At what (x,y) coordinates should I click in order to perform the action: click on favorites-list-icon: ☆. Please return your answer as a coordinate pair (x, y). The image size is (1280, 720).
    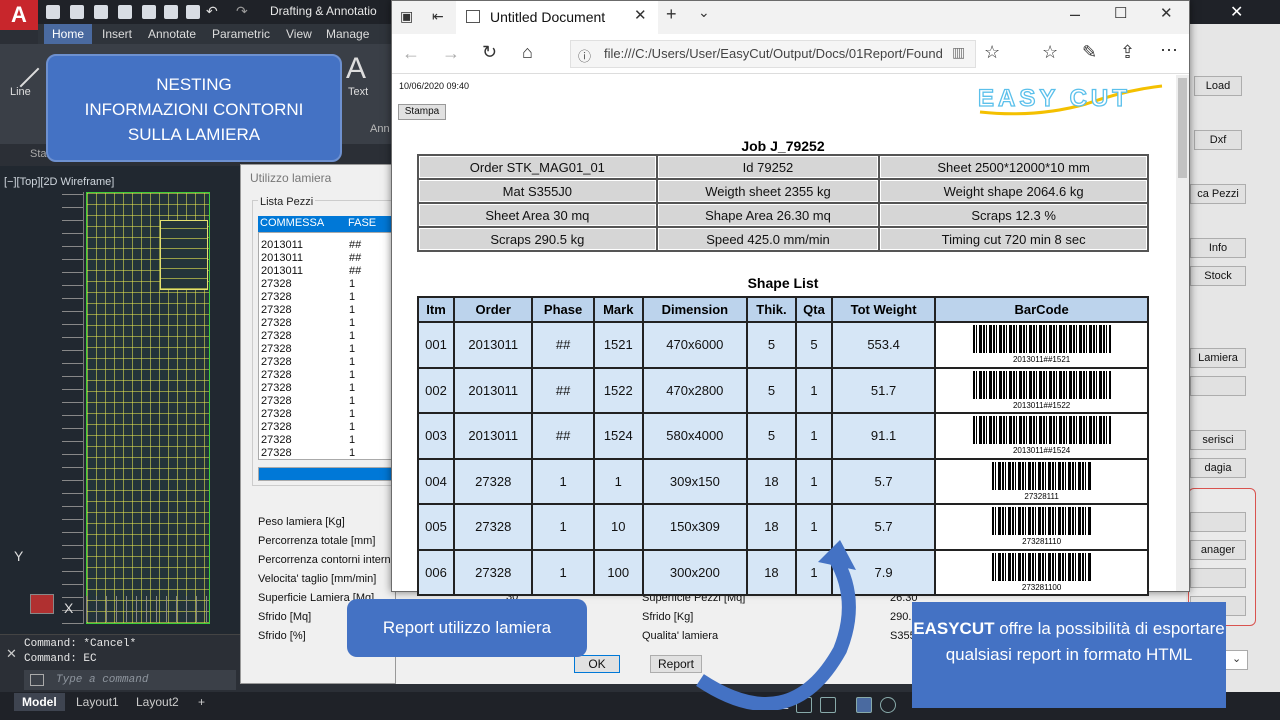
    Looking at the image, I should click on (1050, 52).